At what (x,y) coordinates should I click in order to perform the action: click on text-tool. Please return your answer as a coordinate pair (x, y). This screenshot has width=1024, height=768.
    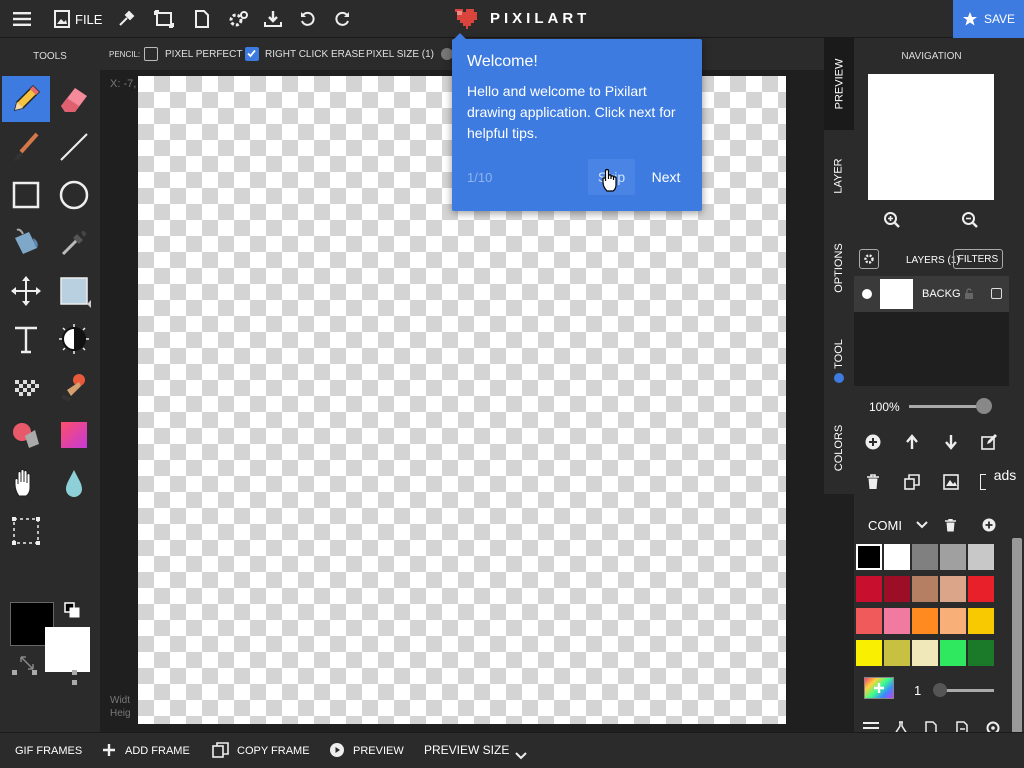
    Looking at the image, I should click on (26, 339).